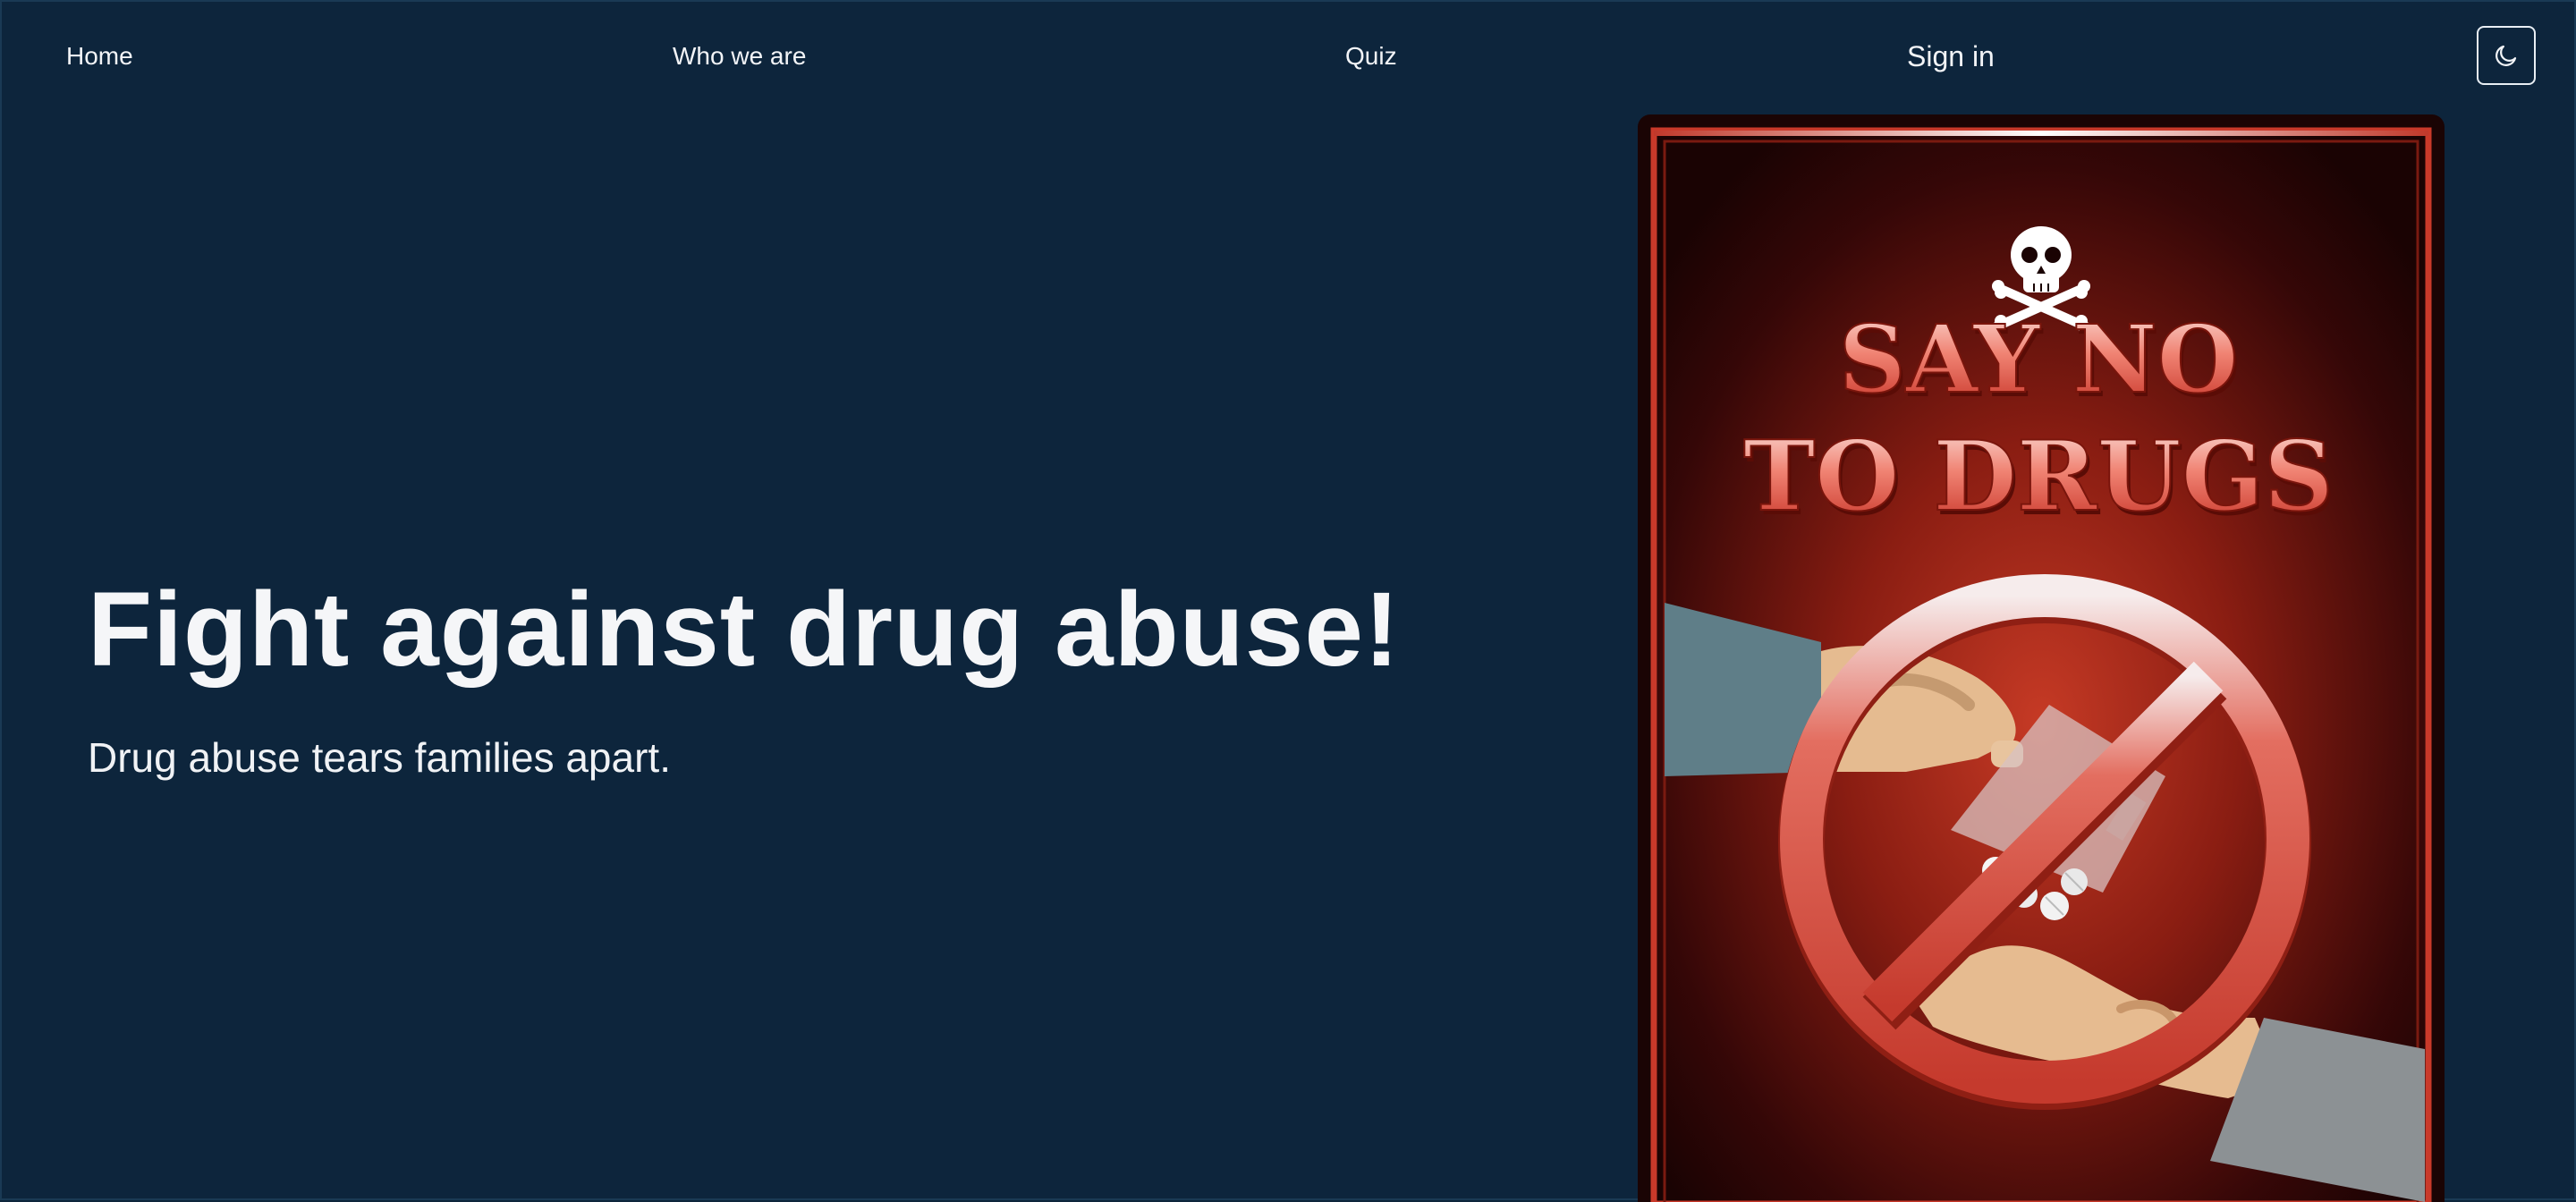 The width and height of the screenshot is (2576, 1202). What do you see at coordinates (744, 630) in the screenshot?
I see `hero-title: Fight against drug abuse!` at bounding box center [744, 630].